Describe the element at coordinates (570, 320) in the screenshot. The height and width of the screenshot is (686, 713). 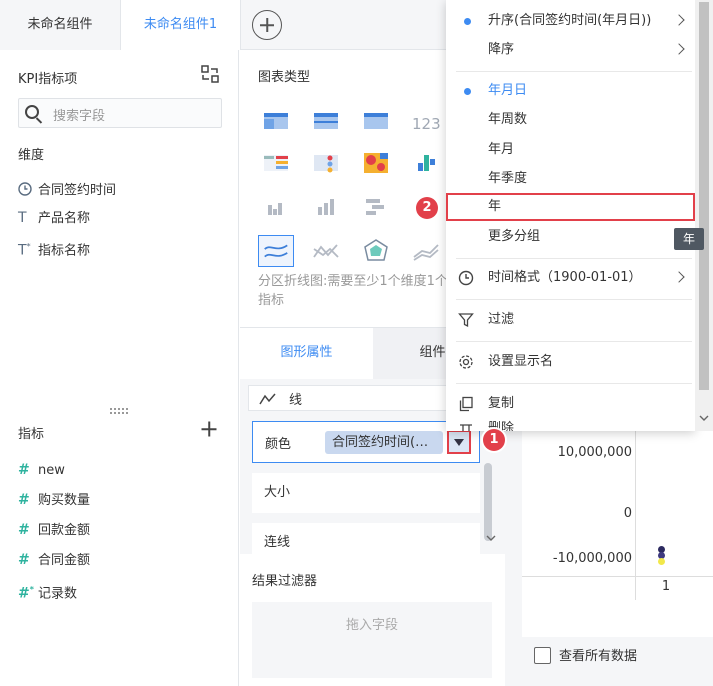
I see `menu-item-filter: 过滤` at that location.